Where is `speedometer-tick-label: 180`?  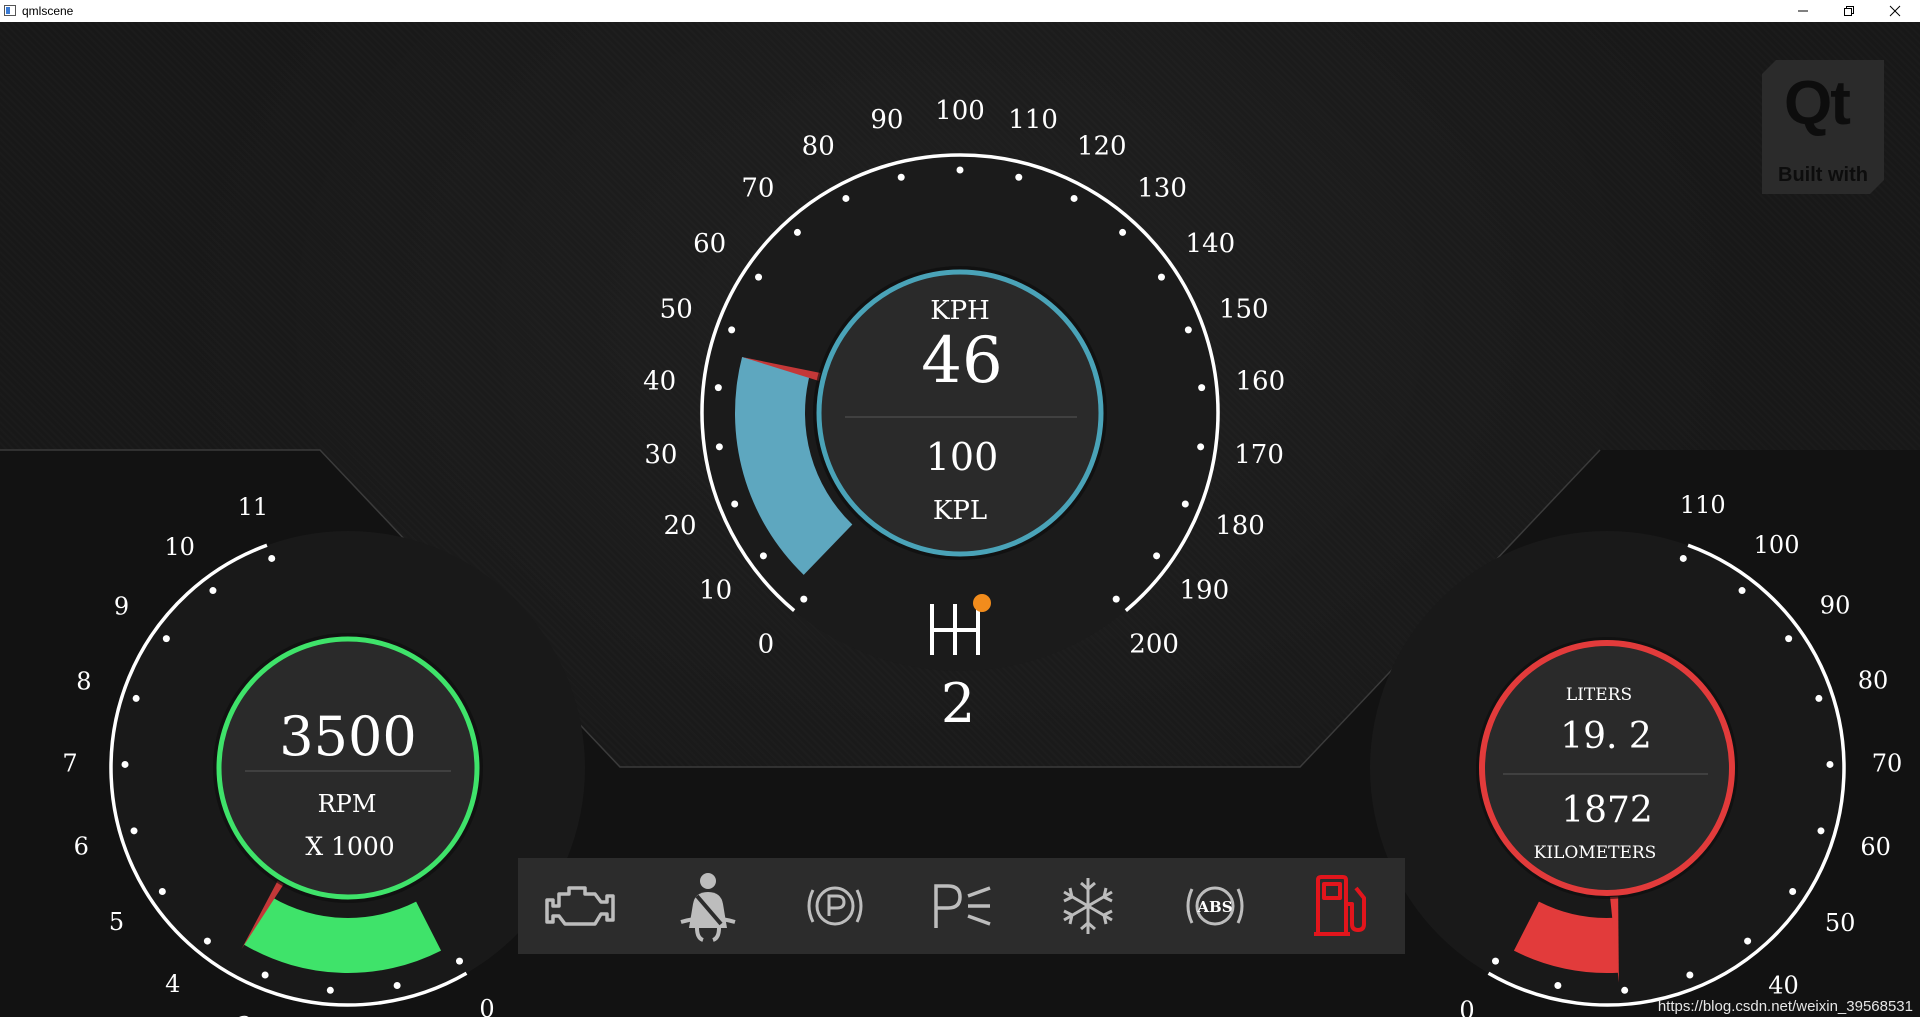
speedometer-tick-label: 180 is located at coordinates (1240, 526).